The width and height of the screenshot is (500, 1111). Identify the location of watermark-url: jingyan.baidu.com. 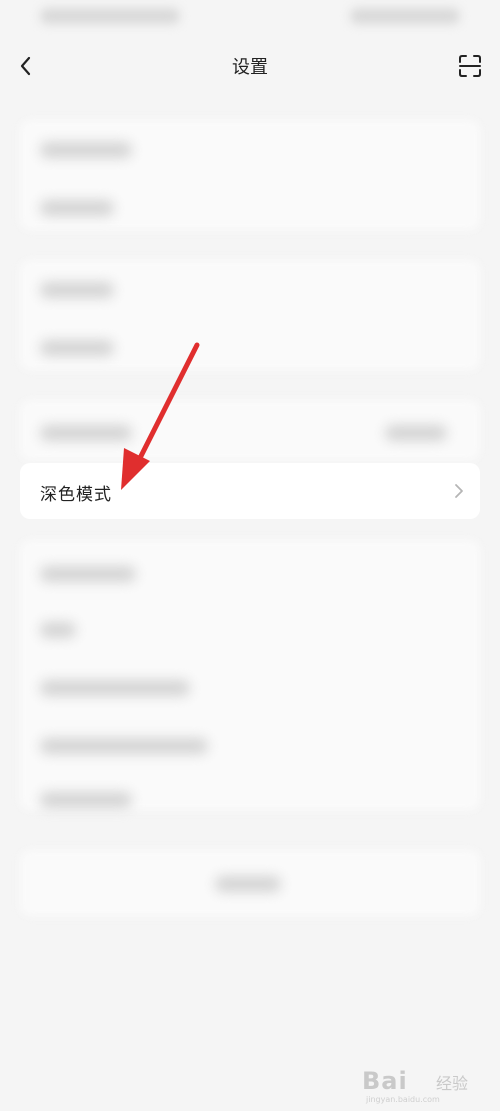
(403, 1099).